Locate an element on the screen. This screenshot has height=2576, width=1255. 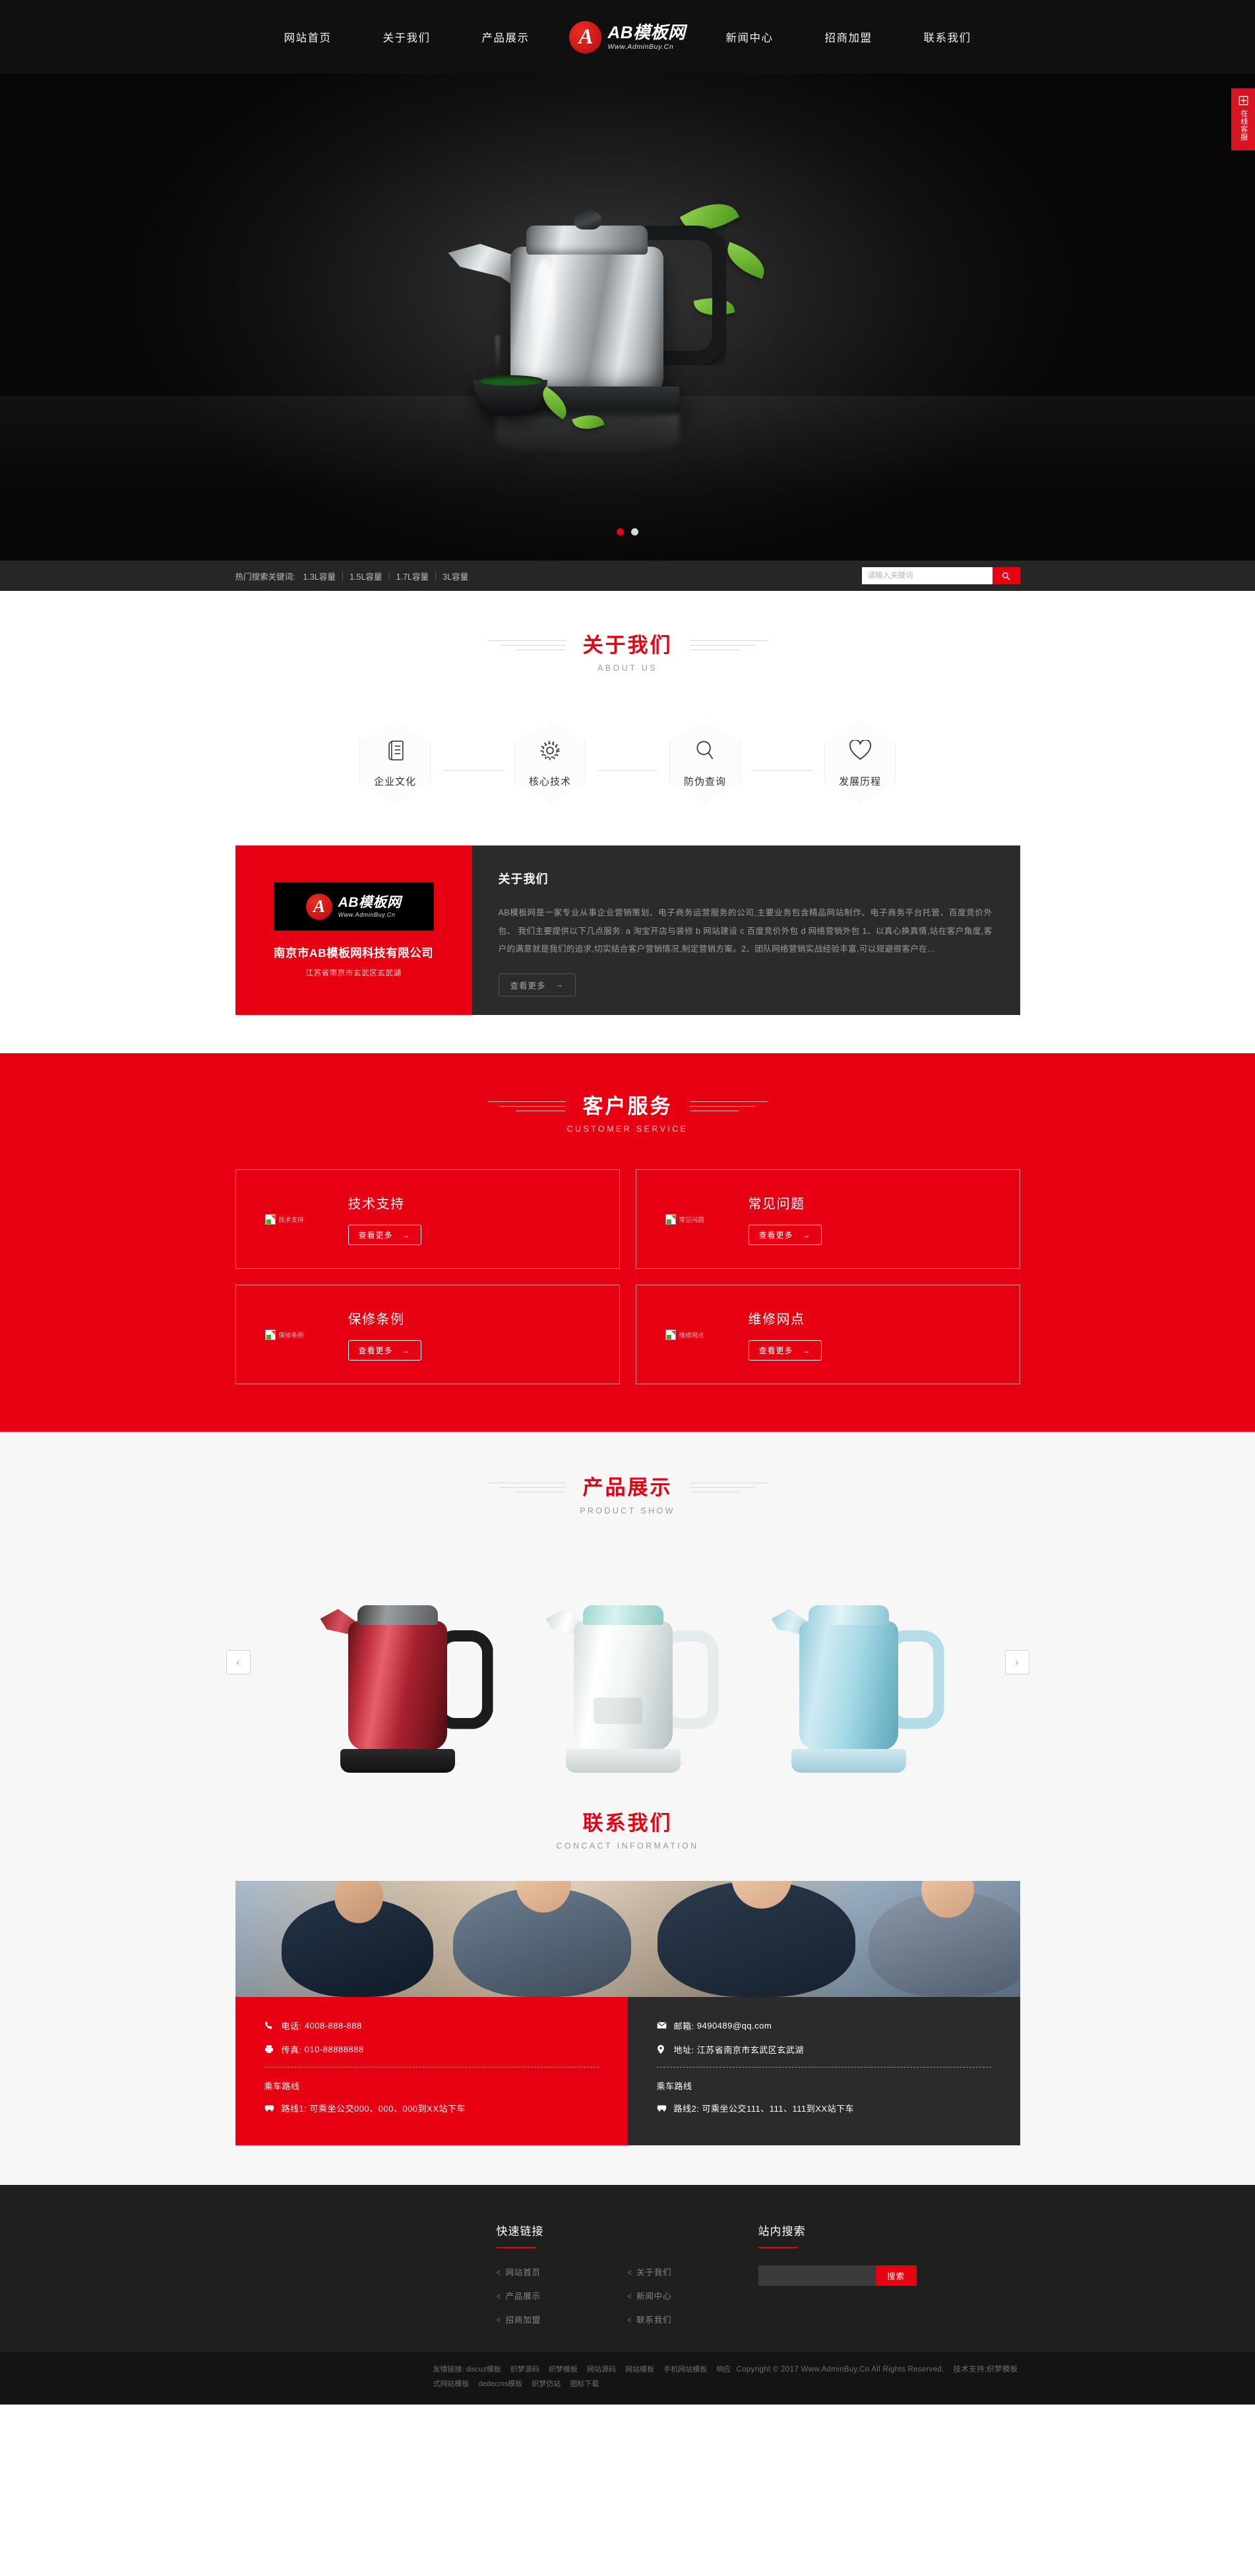
feature-corporate-culture: 企业文化 is located at coordinates (395, 761).